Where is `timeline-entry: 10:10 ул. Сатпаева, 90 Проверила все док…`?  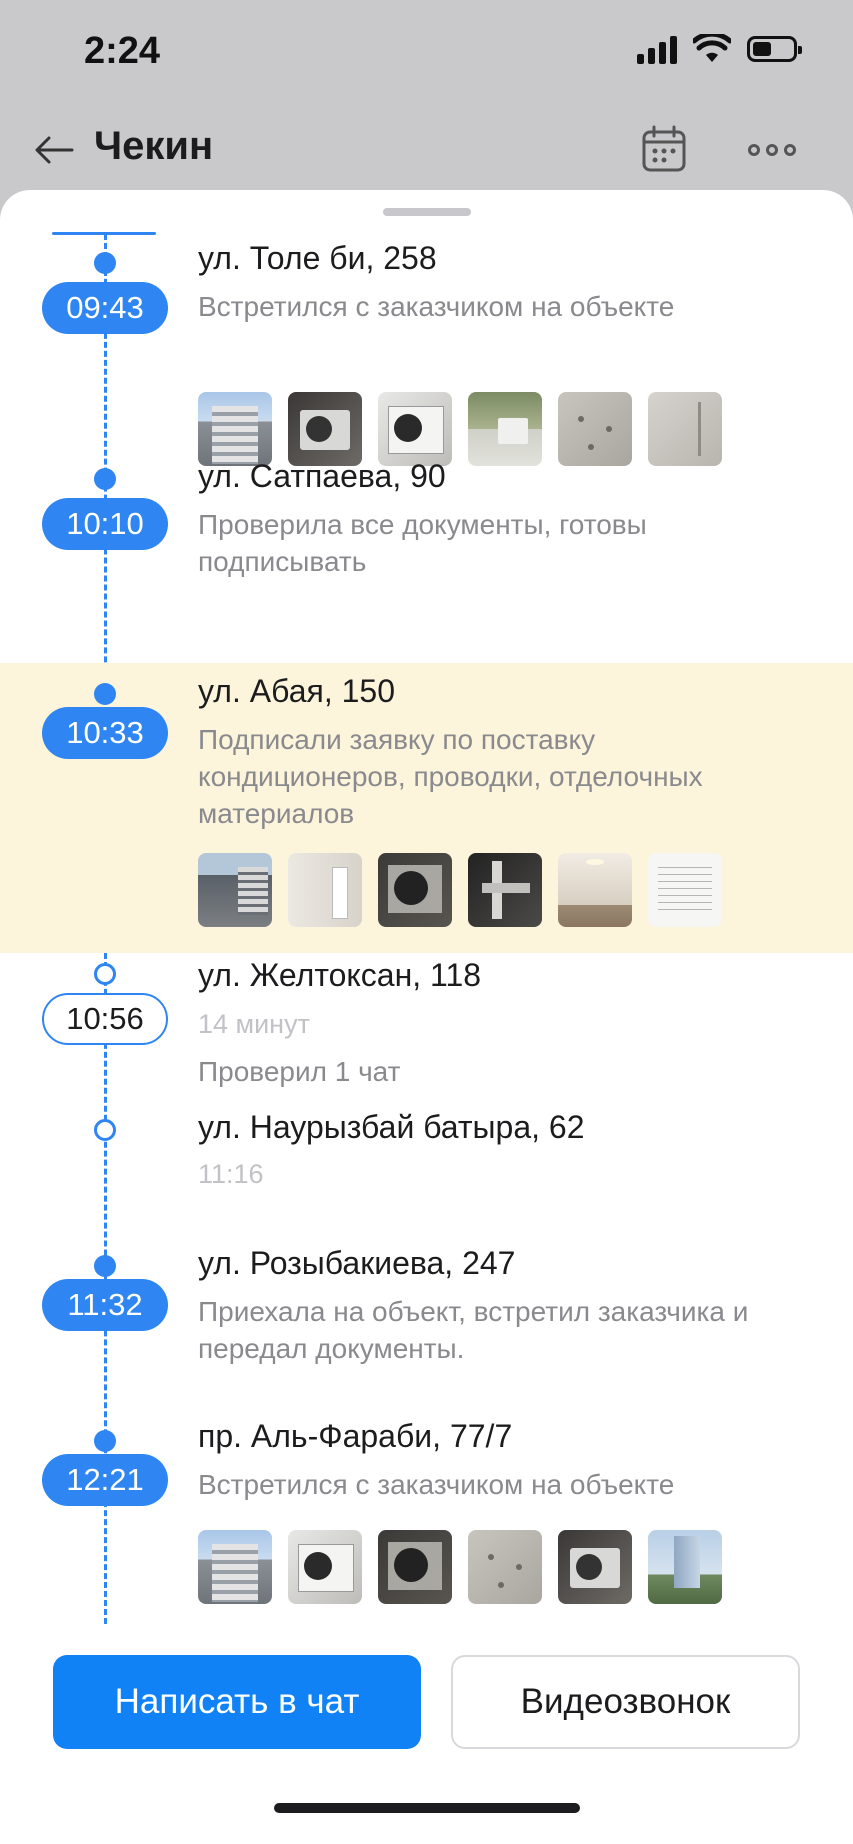 timeline-entry: 10:10 ул. Сатпаева, 90 Проверила все док… is located at coordinates (426, 498).